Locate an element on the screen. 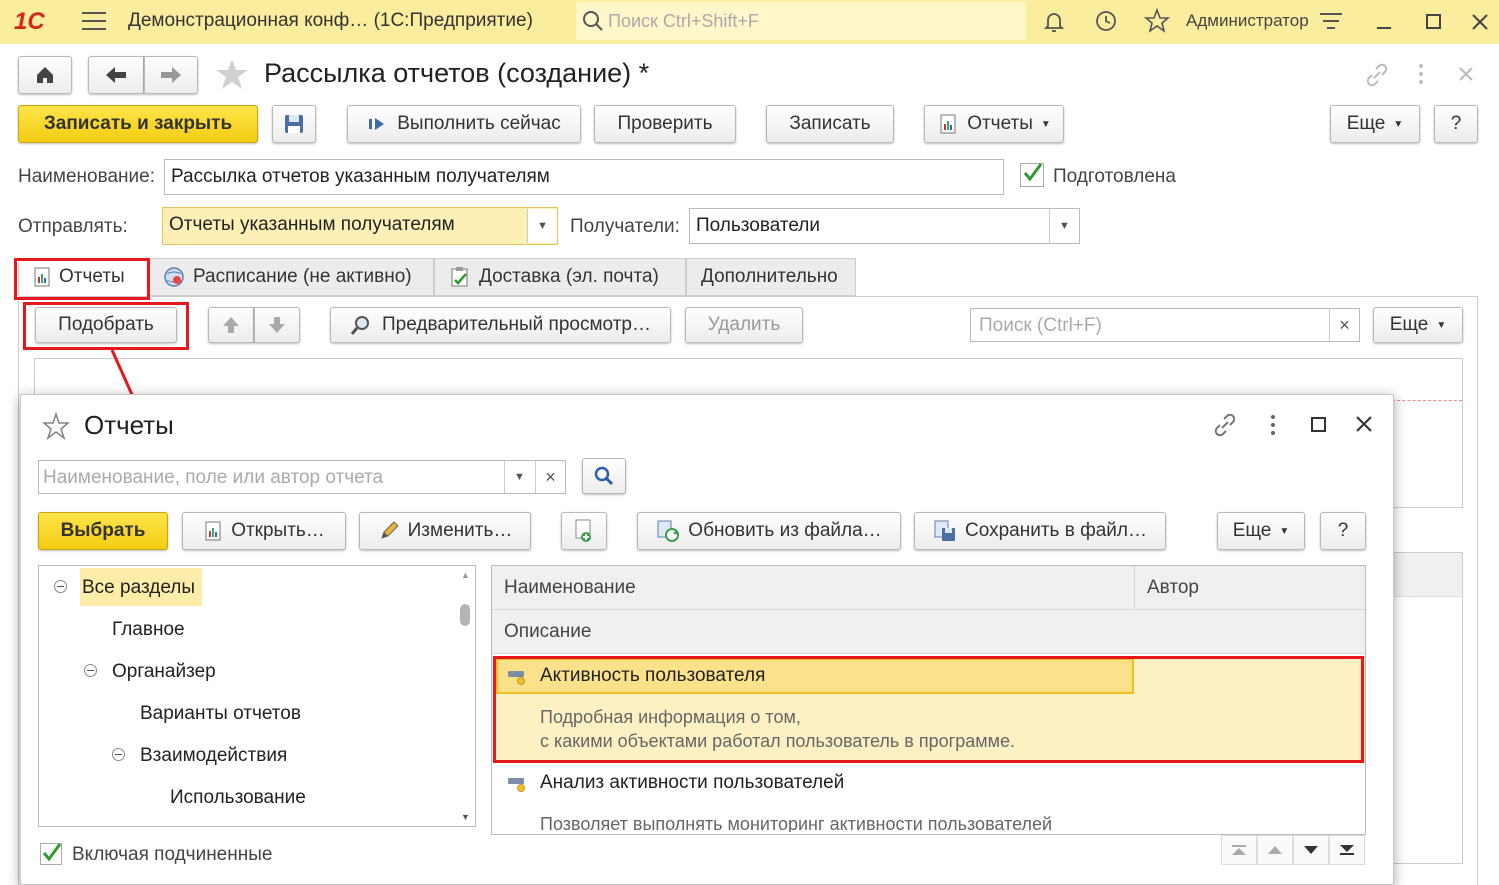 The image size is (1499, 885). more-button: Еще ▼ is located at coordinates (1375, 124).